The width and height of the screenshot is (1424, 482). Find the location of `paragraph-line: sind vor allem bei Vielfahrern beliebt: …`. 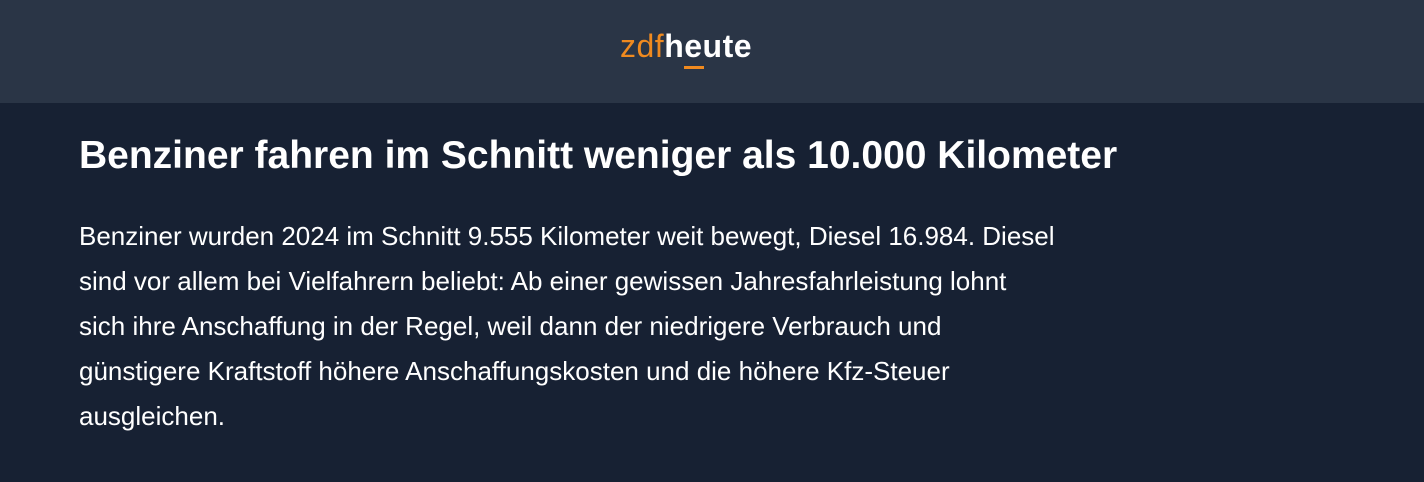

paragraph-line: sind vor allem bei Vielfahrern beliebt: … is located at coordinates (543, 281).